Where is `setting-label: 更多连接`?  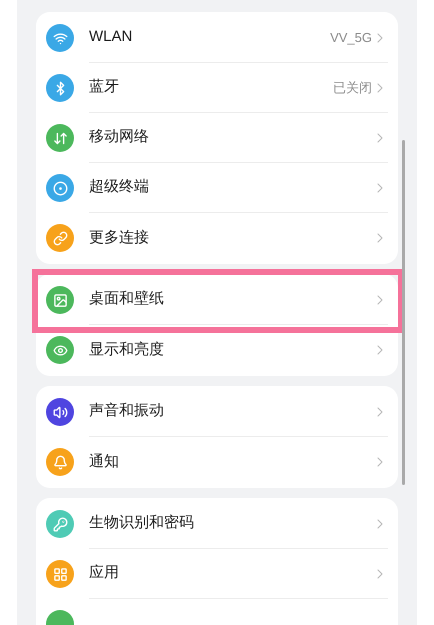
setting-label: 更多连接 is located at coordinates (119, 238).